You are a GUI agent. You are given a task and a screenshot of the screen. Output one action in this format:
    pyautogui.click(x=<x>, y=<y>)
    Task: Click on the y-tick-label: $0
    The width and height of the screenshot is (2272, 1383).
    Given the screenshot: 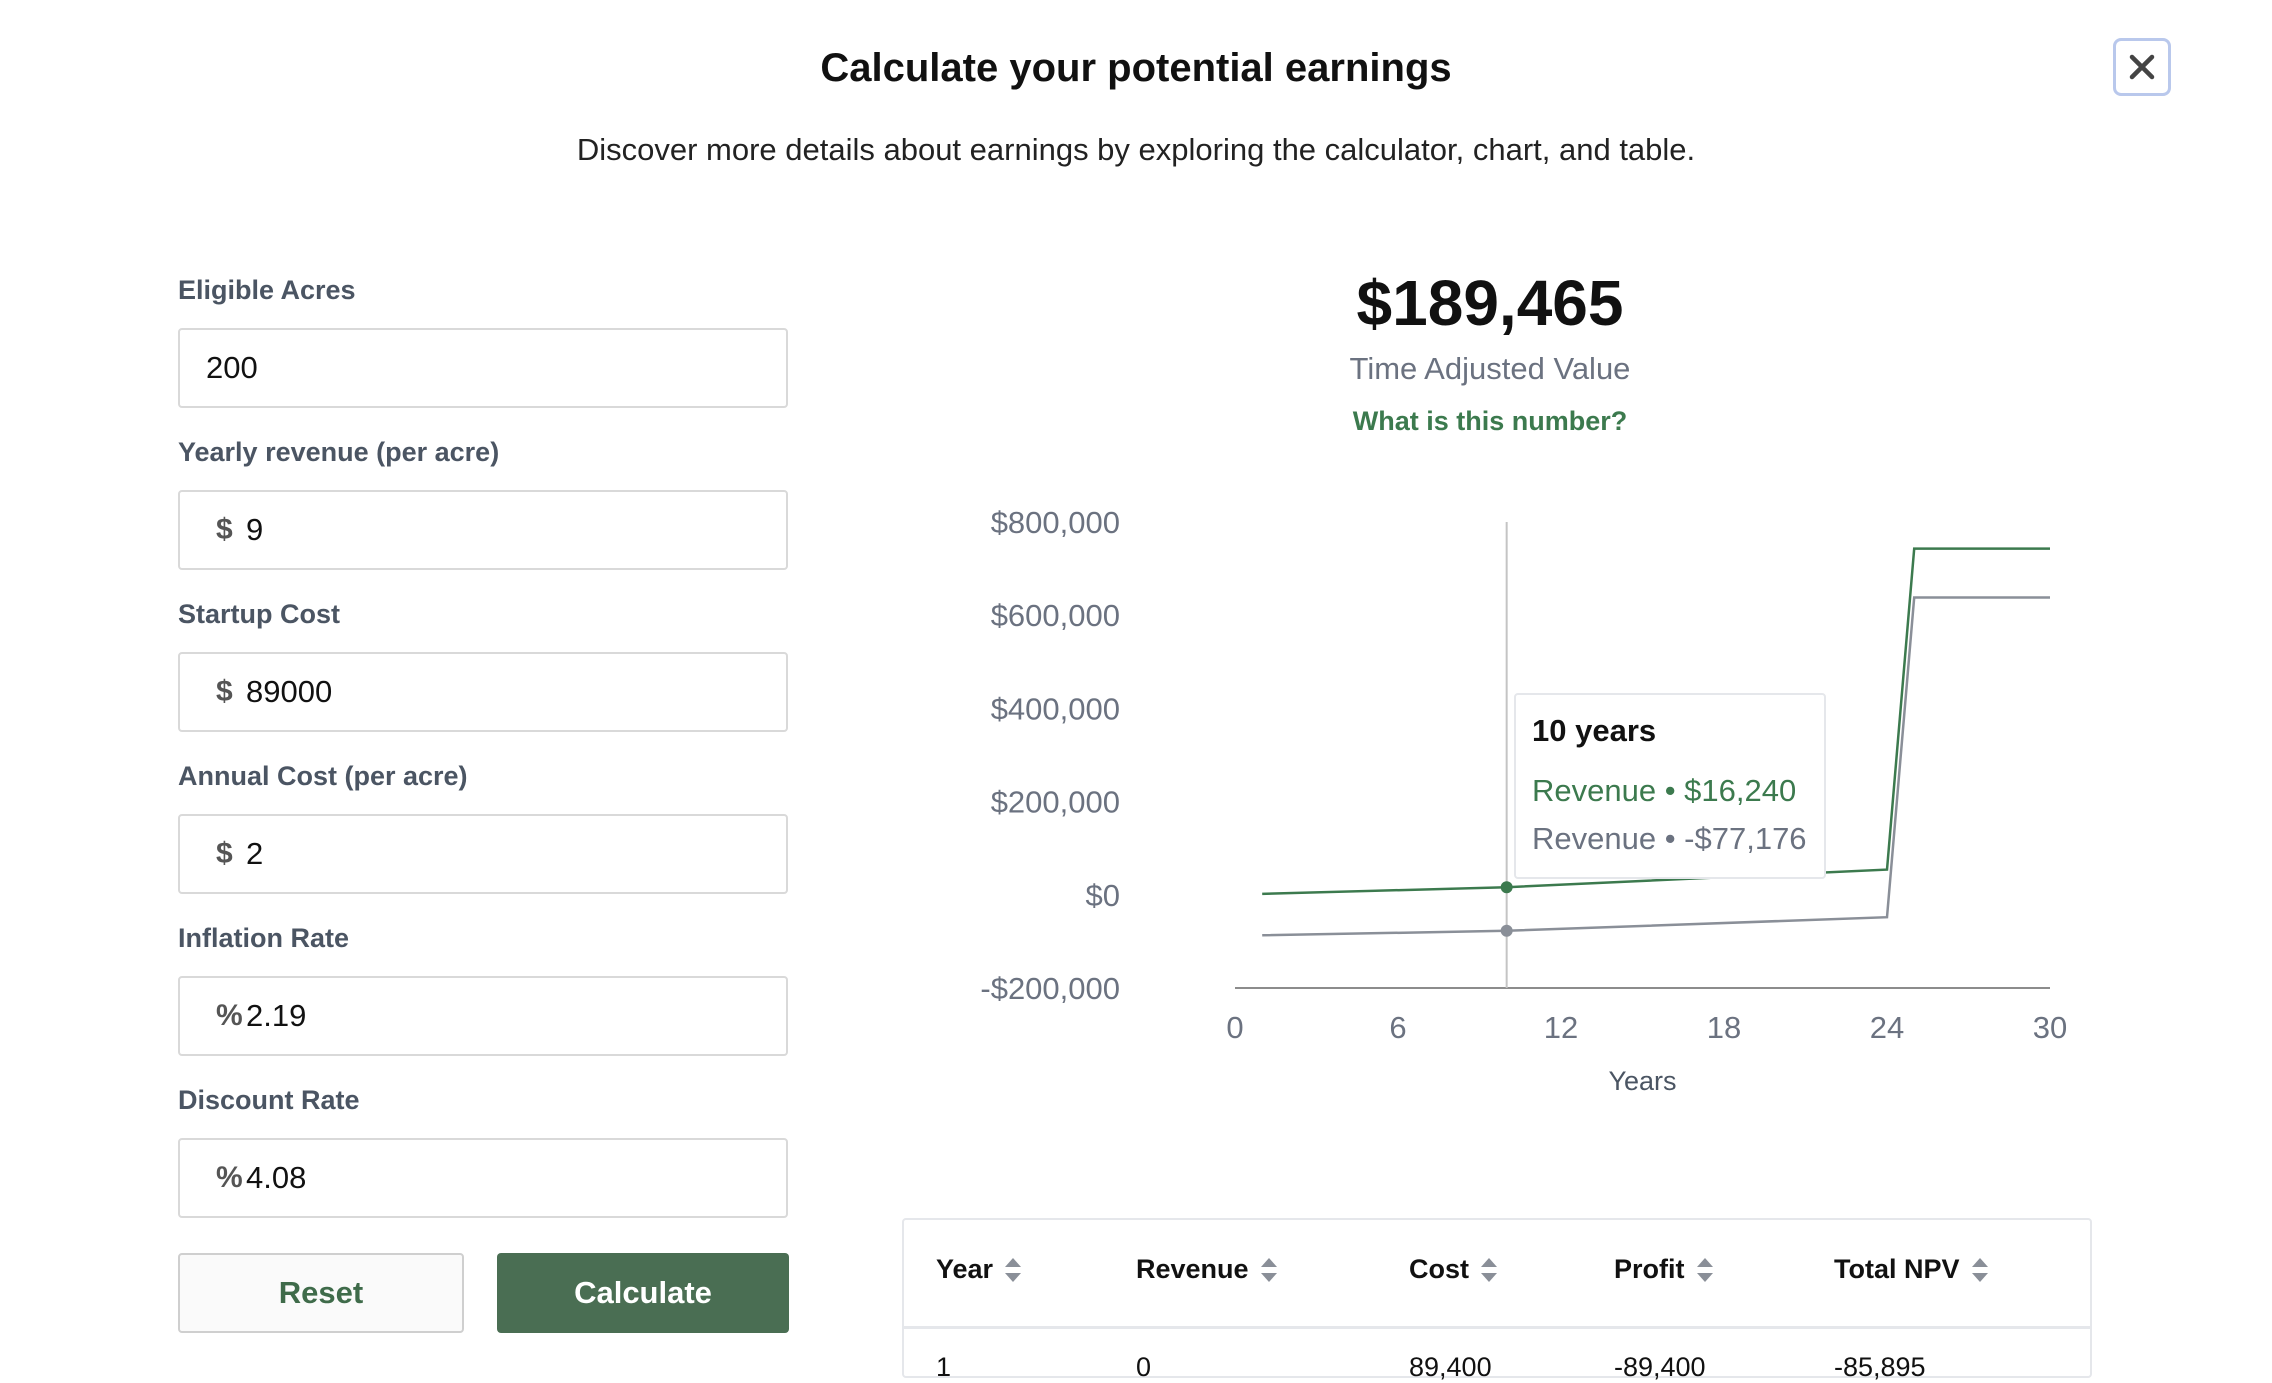 What is the action you would take?
    pyautogui.click(x=1103, y=895)
    